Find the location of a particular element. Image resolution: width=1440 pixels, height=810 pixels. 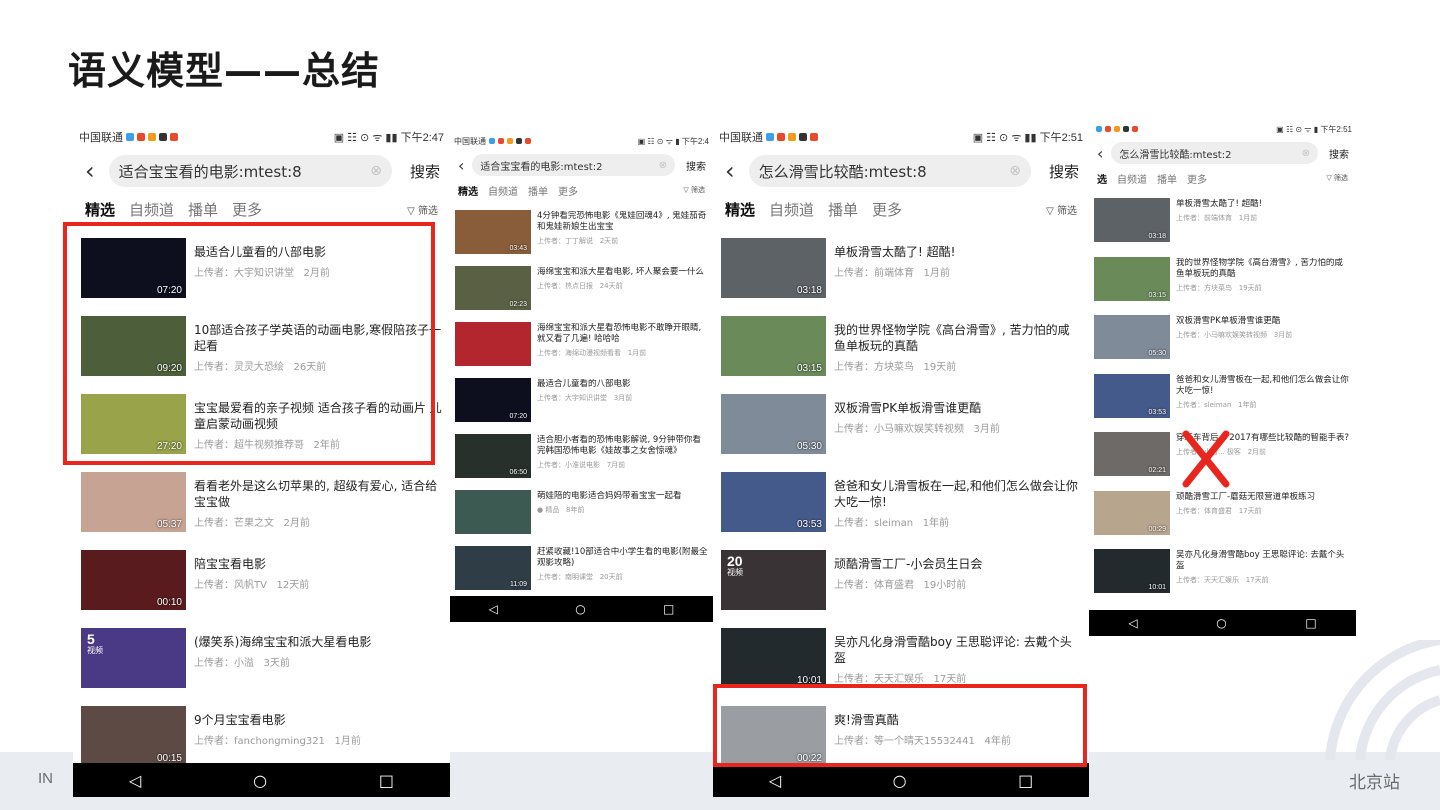

video-title: 9个月宝宝看电影 is located at coordinates (318, 720).